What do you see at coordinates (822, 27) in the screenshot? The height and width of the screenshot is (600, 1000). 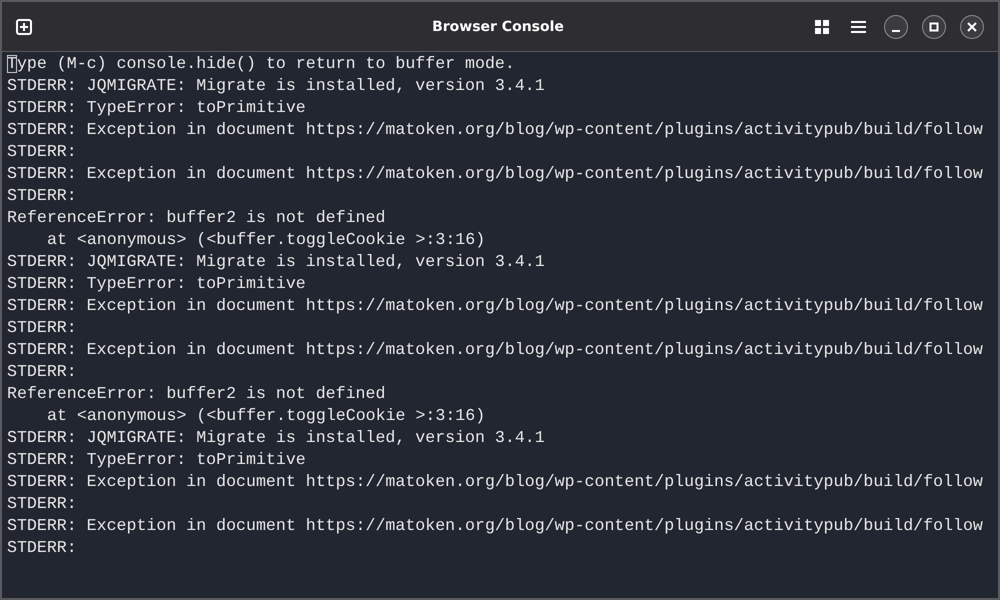 I see `grid-icon` at bounding box center [822, 27].